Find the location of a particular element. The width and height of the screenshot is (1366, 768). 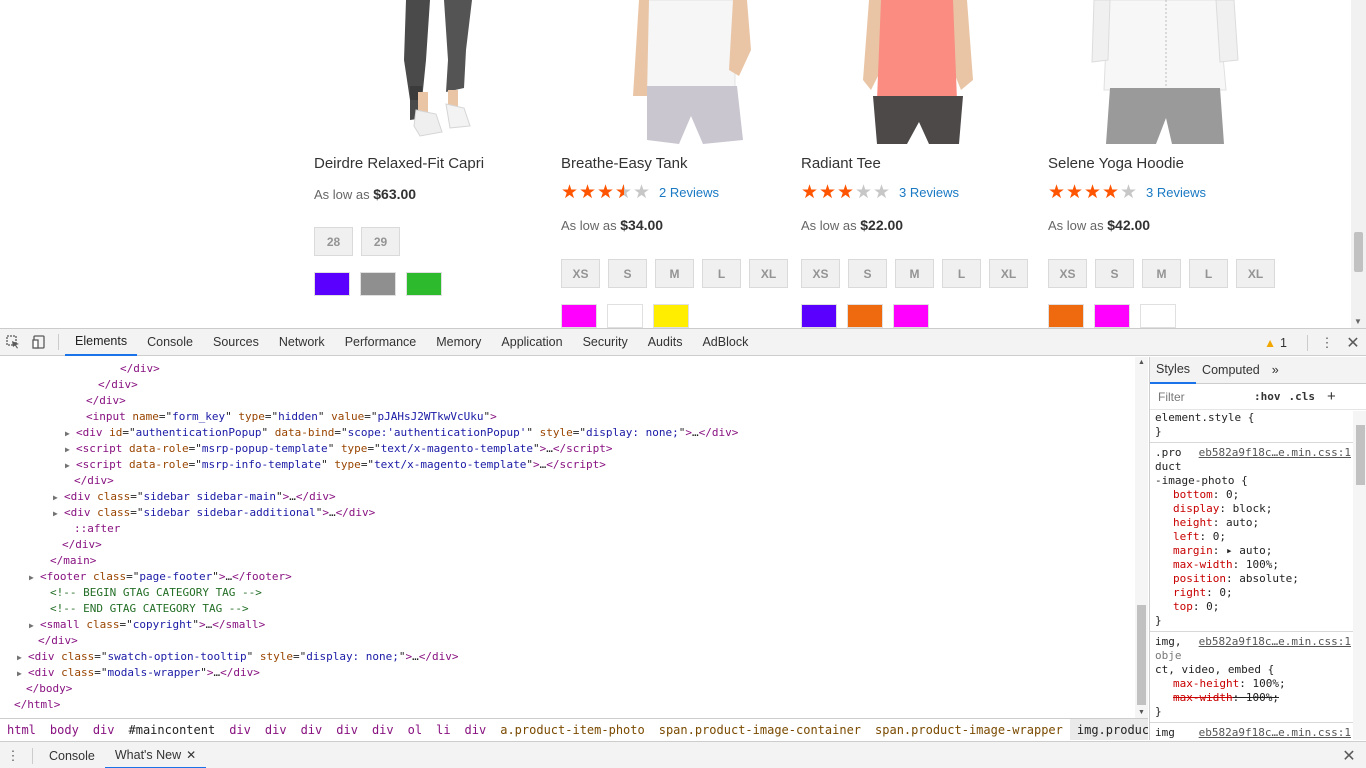

css-property: position: absolute; is located at coordinates (1251, 579).